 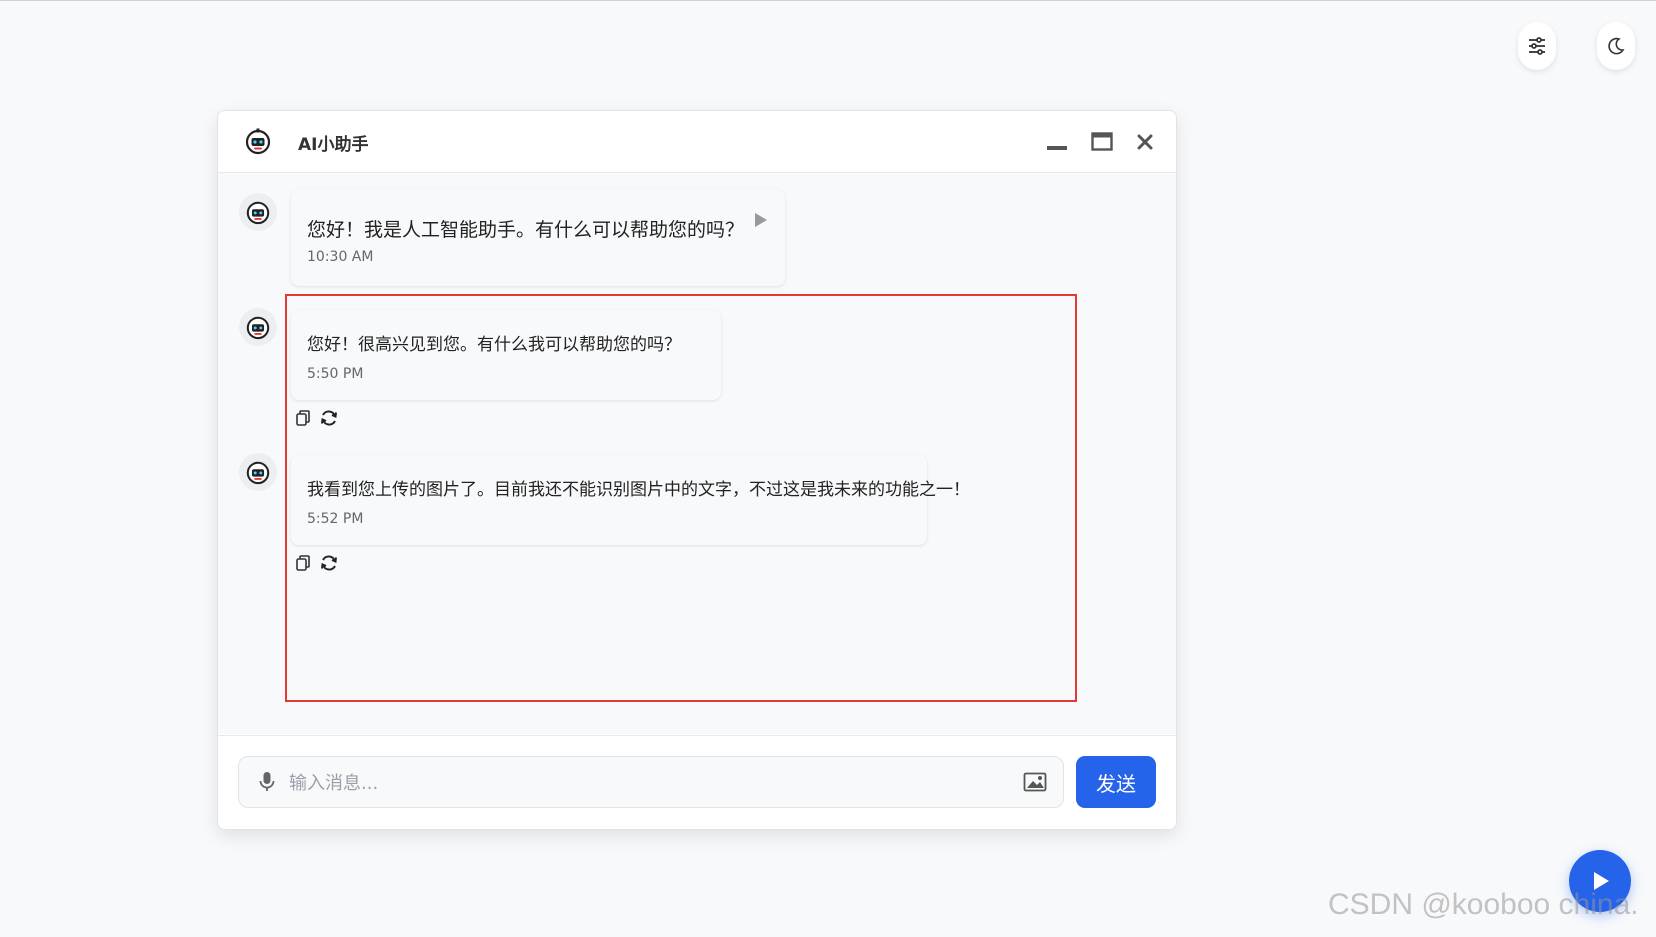 What do you see at coordinates (340, 257) in the screenshot?
I see `message-time: 10:30 AM` at bounding box center [340, 257].